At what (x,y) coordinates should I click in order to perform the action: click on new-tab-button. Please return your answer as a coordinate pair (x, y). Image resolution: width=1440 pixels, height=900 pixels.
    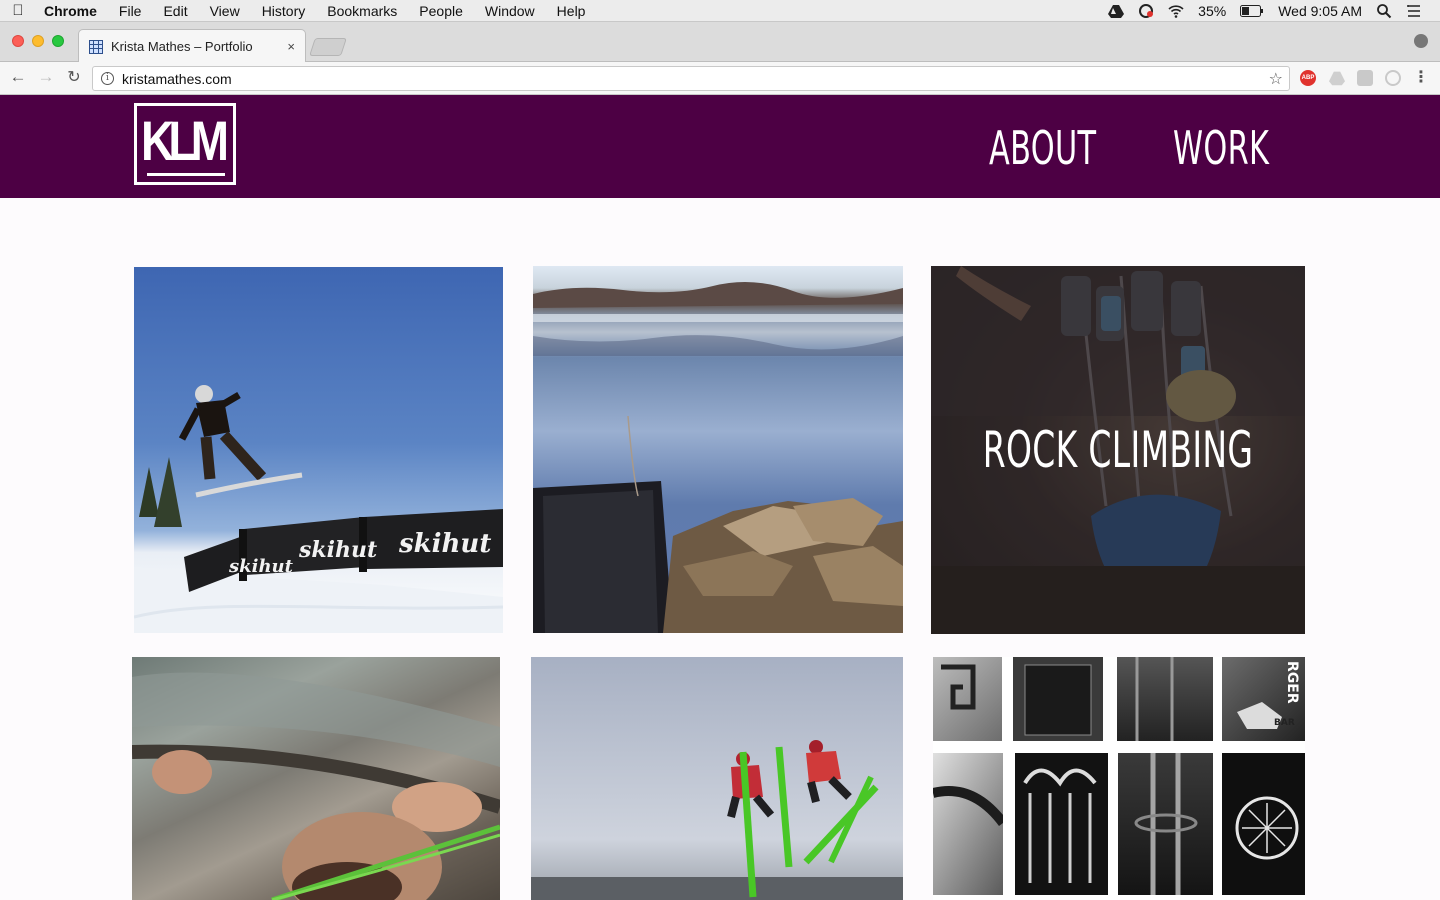
    Looking at the image, I should click on (328, 47).